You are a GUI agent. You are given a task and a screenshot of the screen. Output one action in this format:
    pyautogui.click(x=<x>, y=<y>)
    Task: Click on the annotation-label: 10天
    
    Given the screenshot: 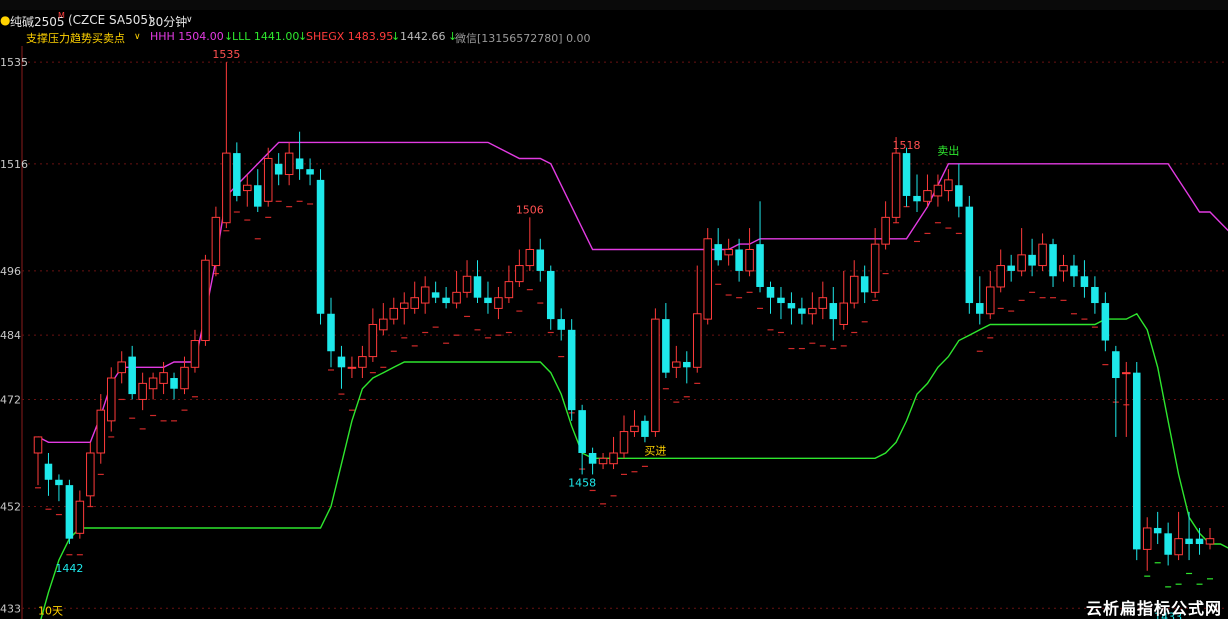 What is the action you would take?
    pyautogui.click(x=50, y=610)
    